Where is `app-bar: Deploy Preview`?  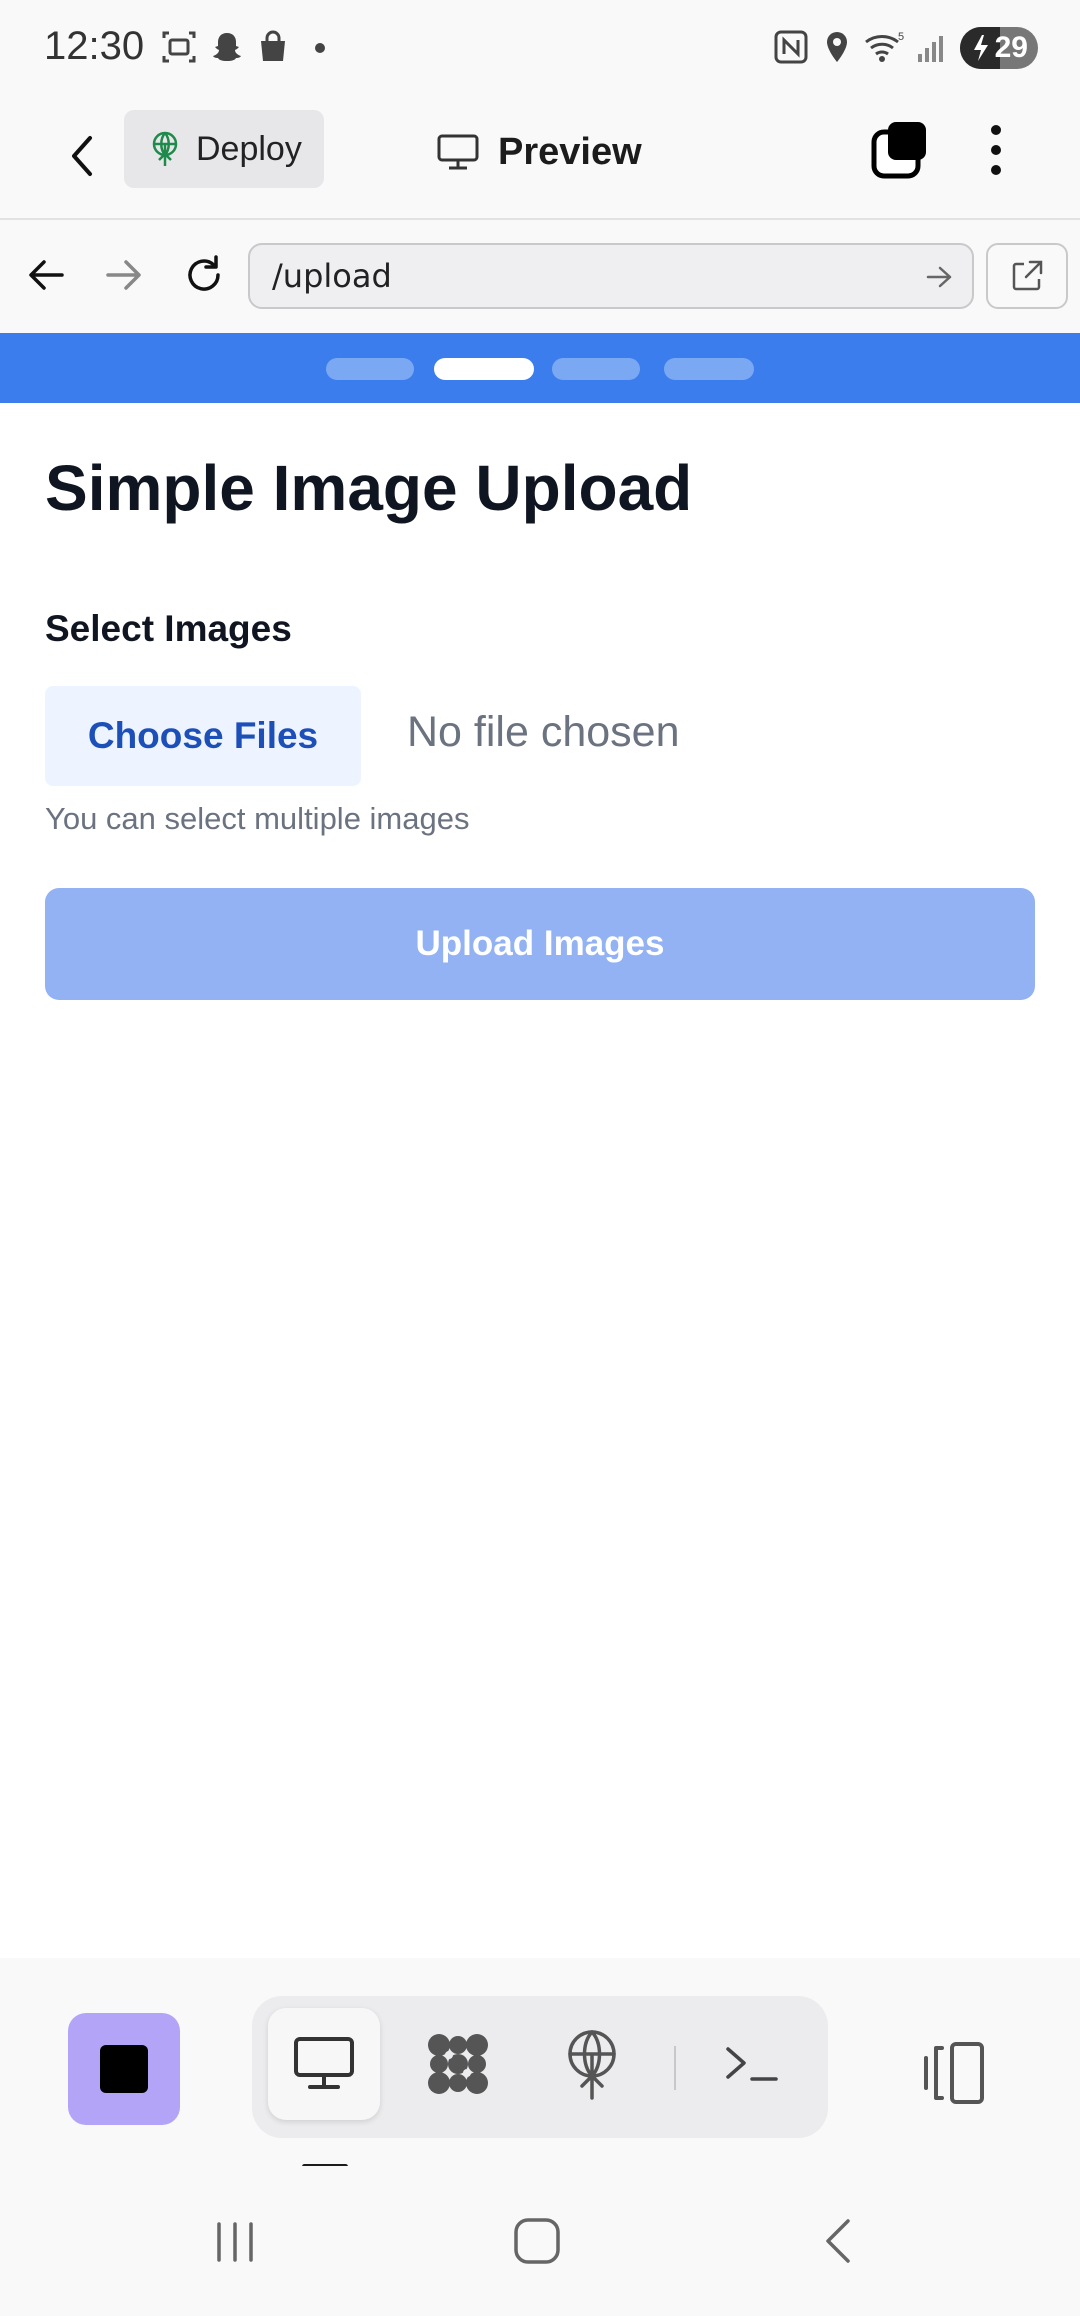
app-bar: Deploy Preview is located at coordinates (540, 158).